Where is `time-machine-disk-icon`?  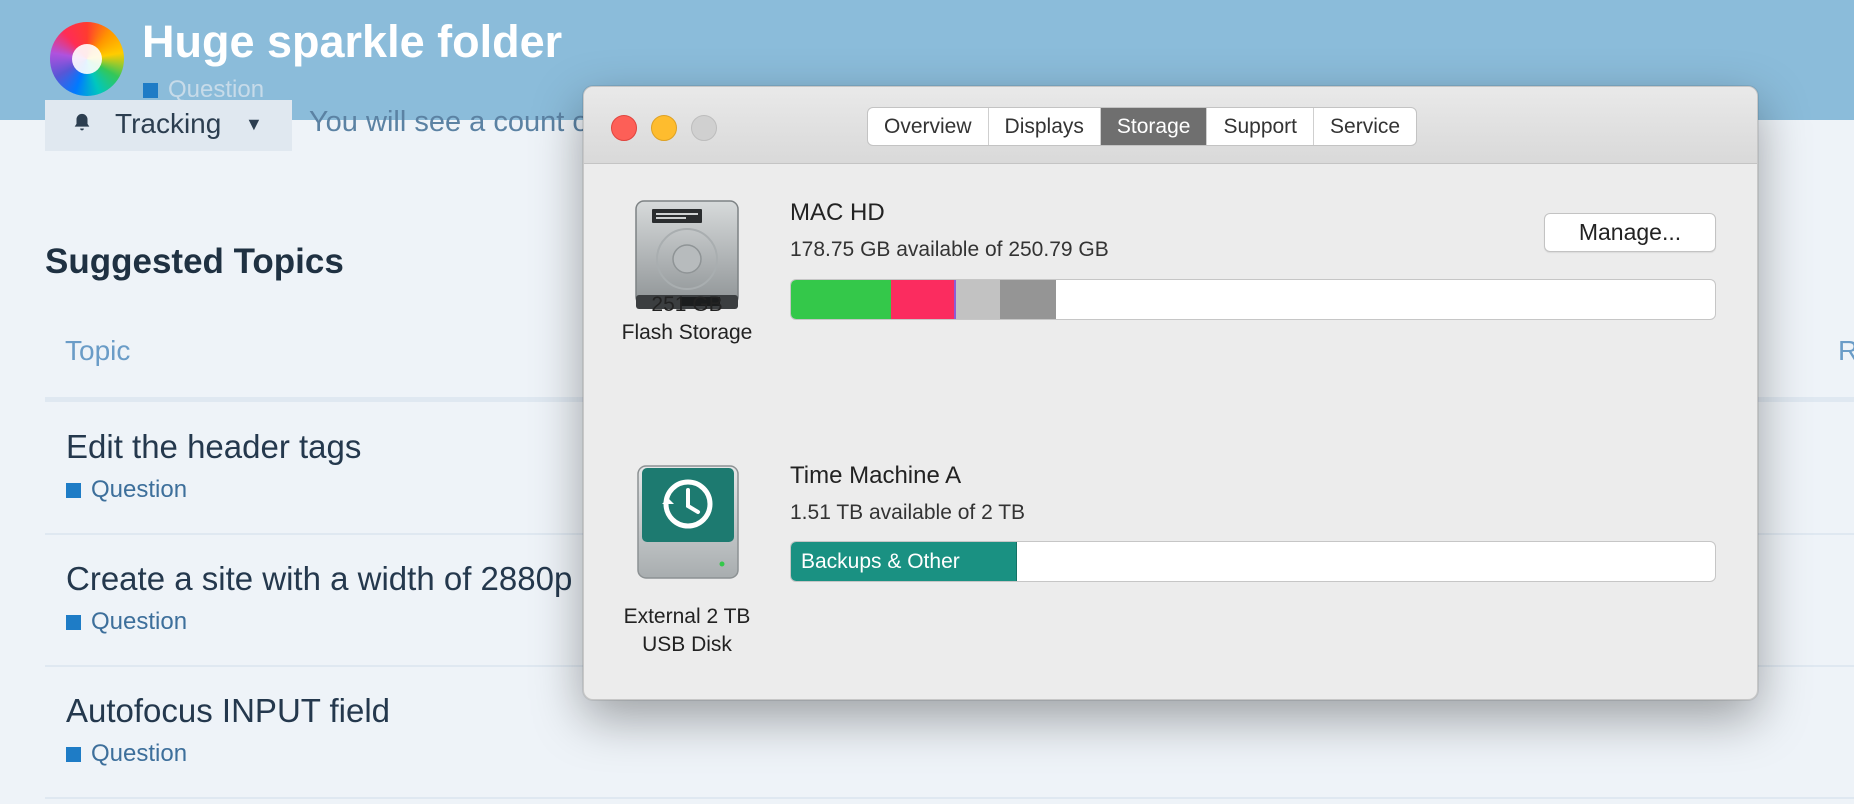
time-machine-disk-icon is located at coordinates (688, 522).